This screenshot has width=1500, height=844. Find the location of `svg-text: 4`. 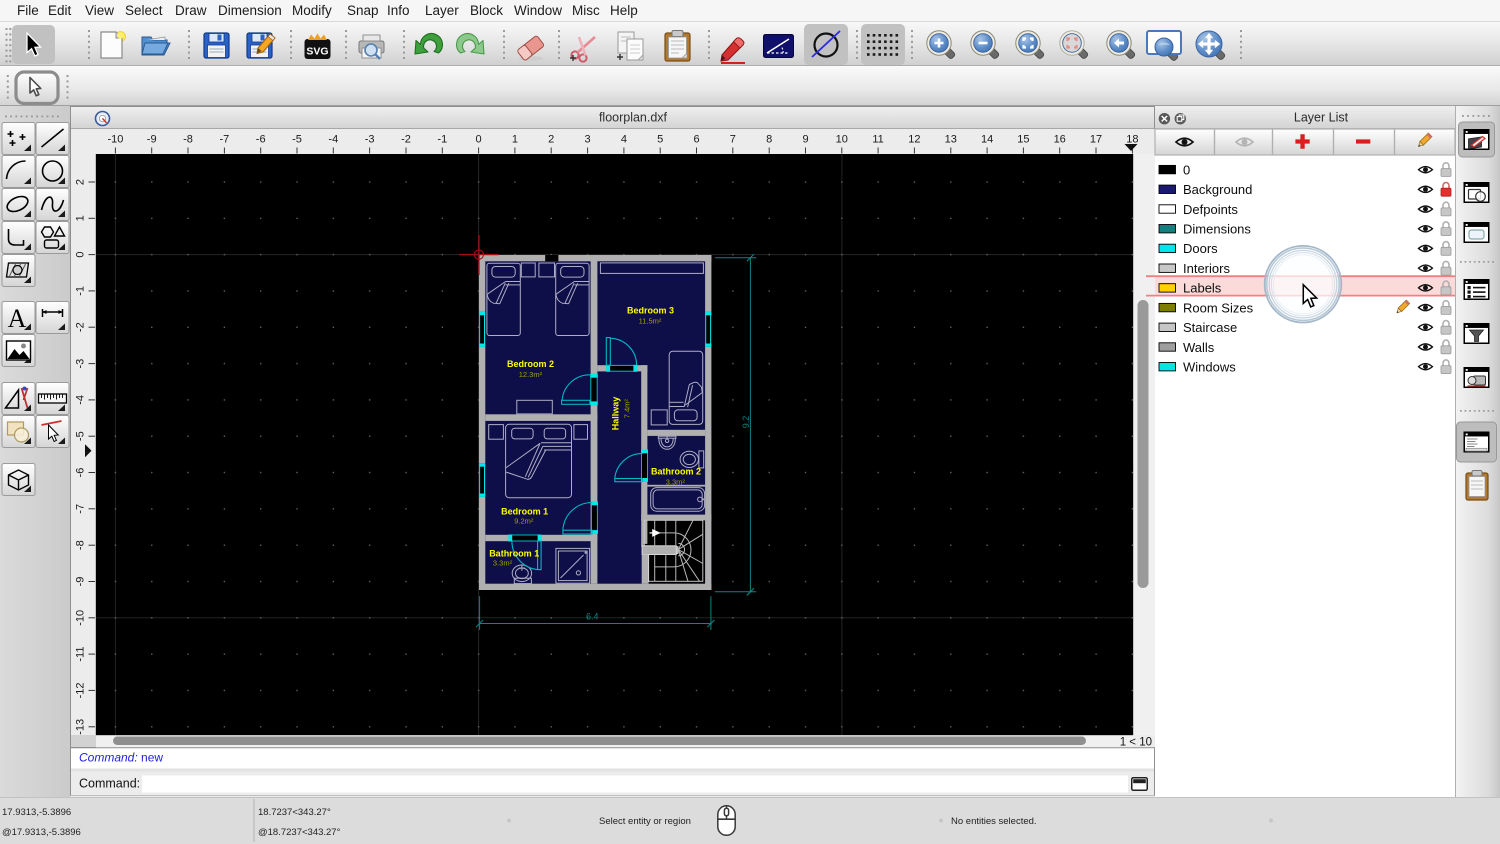

svg-text: 4 is located at coordinates (624, 140).